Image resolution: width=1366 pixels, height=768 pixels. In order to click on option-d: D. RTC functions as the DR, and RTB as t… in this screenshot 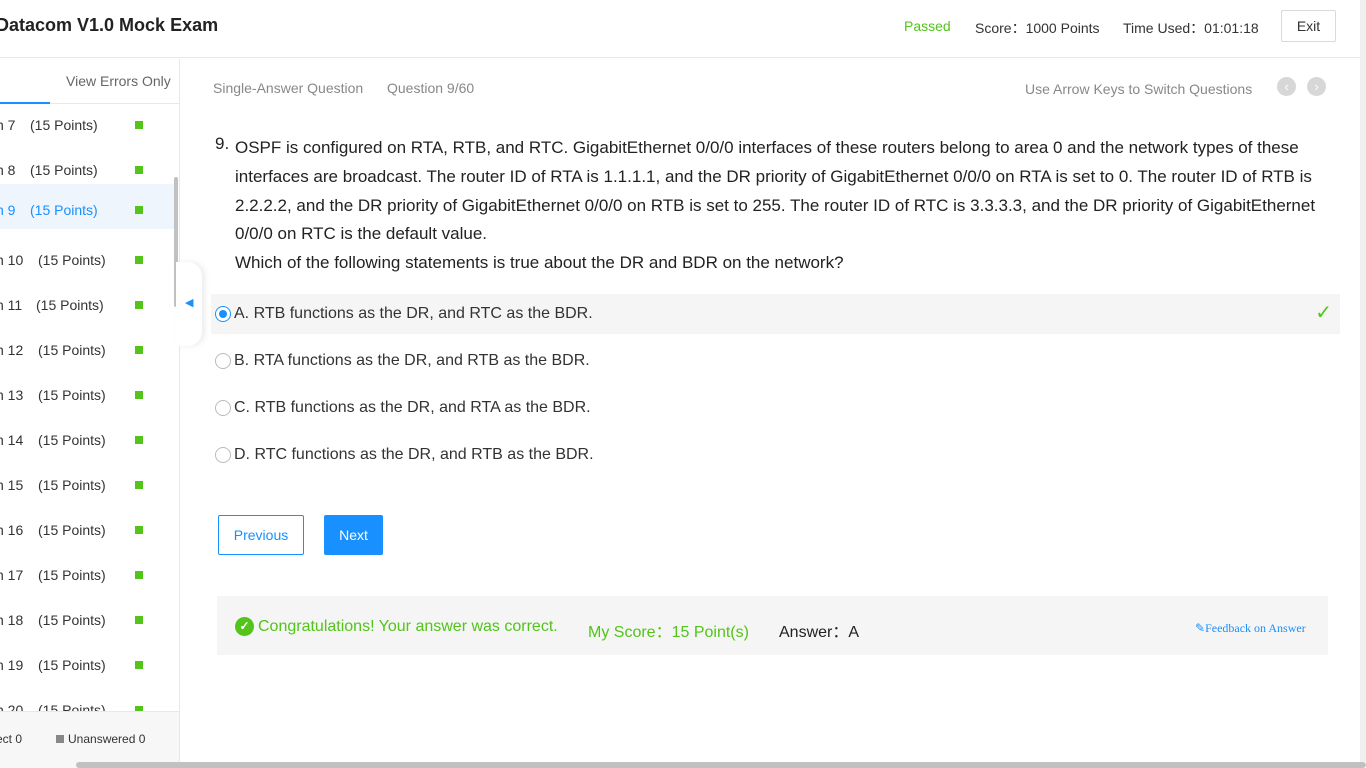, I will do `click(775, 455)`.